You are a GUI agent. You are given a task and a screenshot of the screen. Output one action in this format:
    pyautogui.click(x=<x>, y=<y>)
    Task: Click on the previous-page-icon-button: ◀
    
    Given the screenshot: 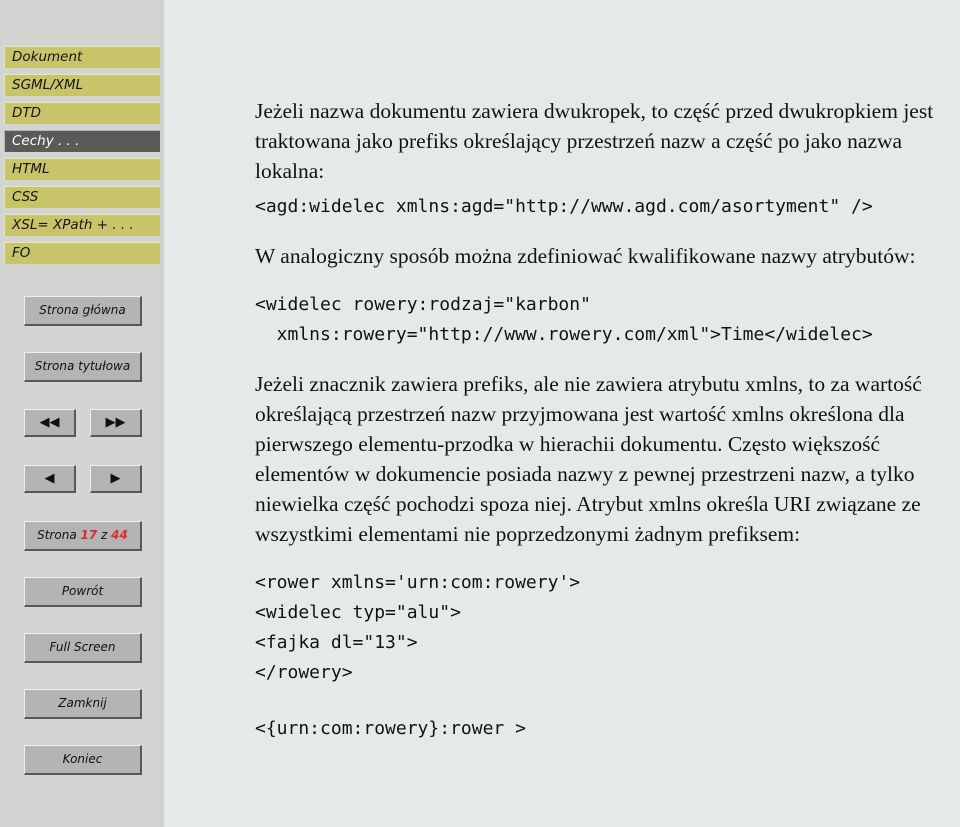 What is the action you would take?
    pyautogui.click(x=50, y=479)
    